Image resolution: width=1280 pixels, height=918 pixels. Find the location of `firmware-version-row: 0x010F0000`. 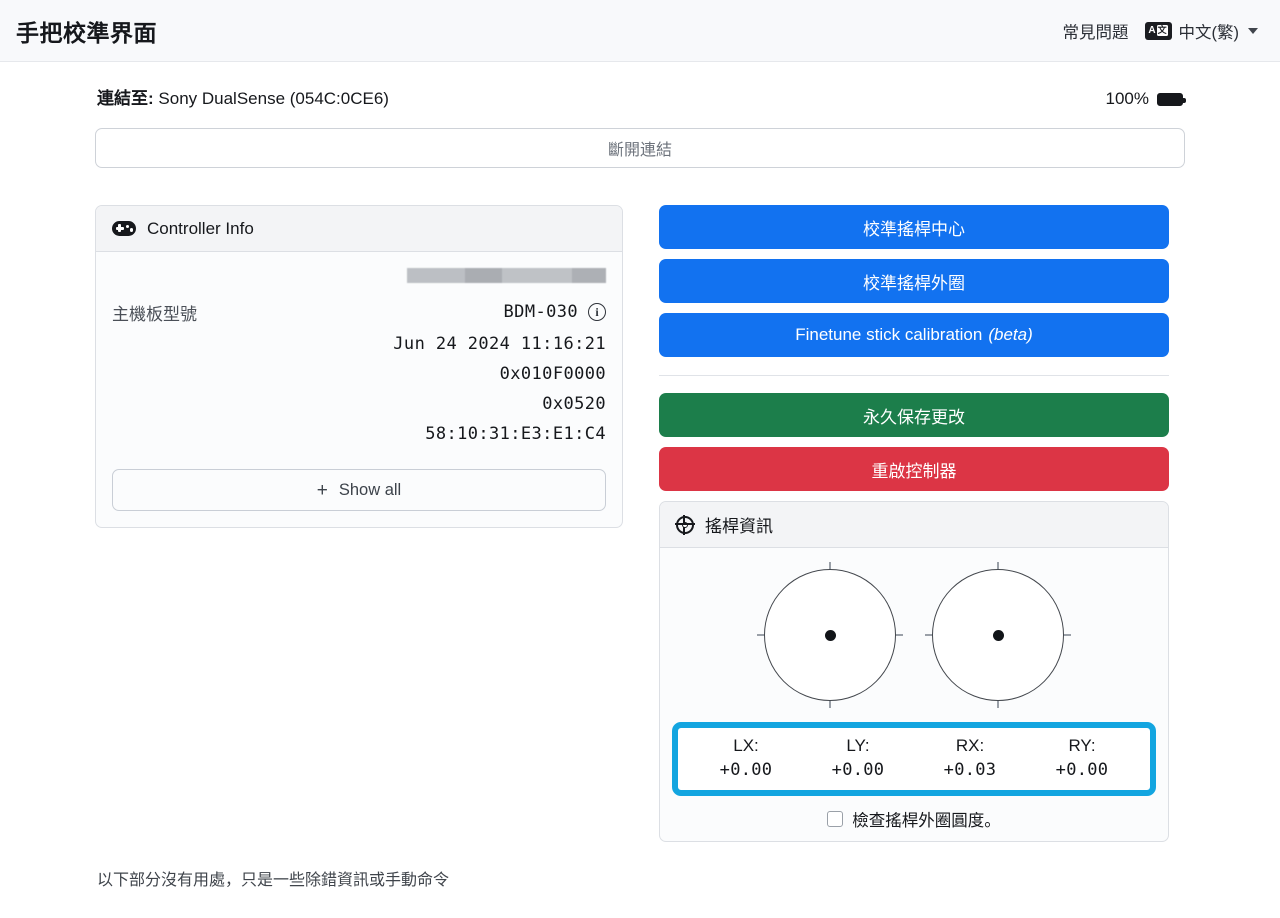

firmware-version-row: 0x010F0000 is located at coordinates (552, 374).